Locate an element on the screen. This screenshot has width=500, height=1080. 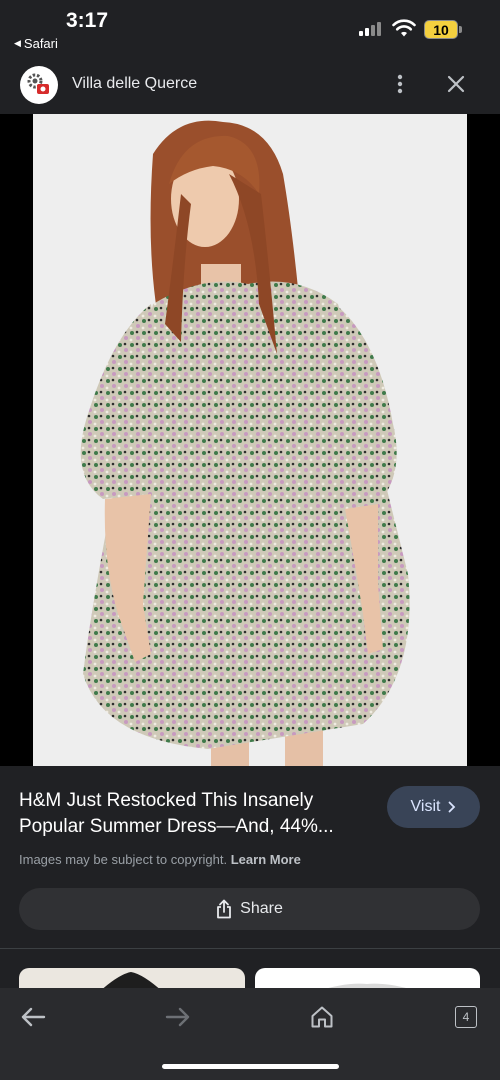
status-time: 3:17 is located at coordinates (87, 20).